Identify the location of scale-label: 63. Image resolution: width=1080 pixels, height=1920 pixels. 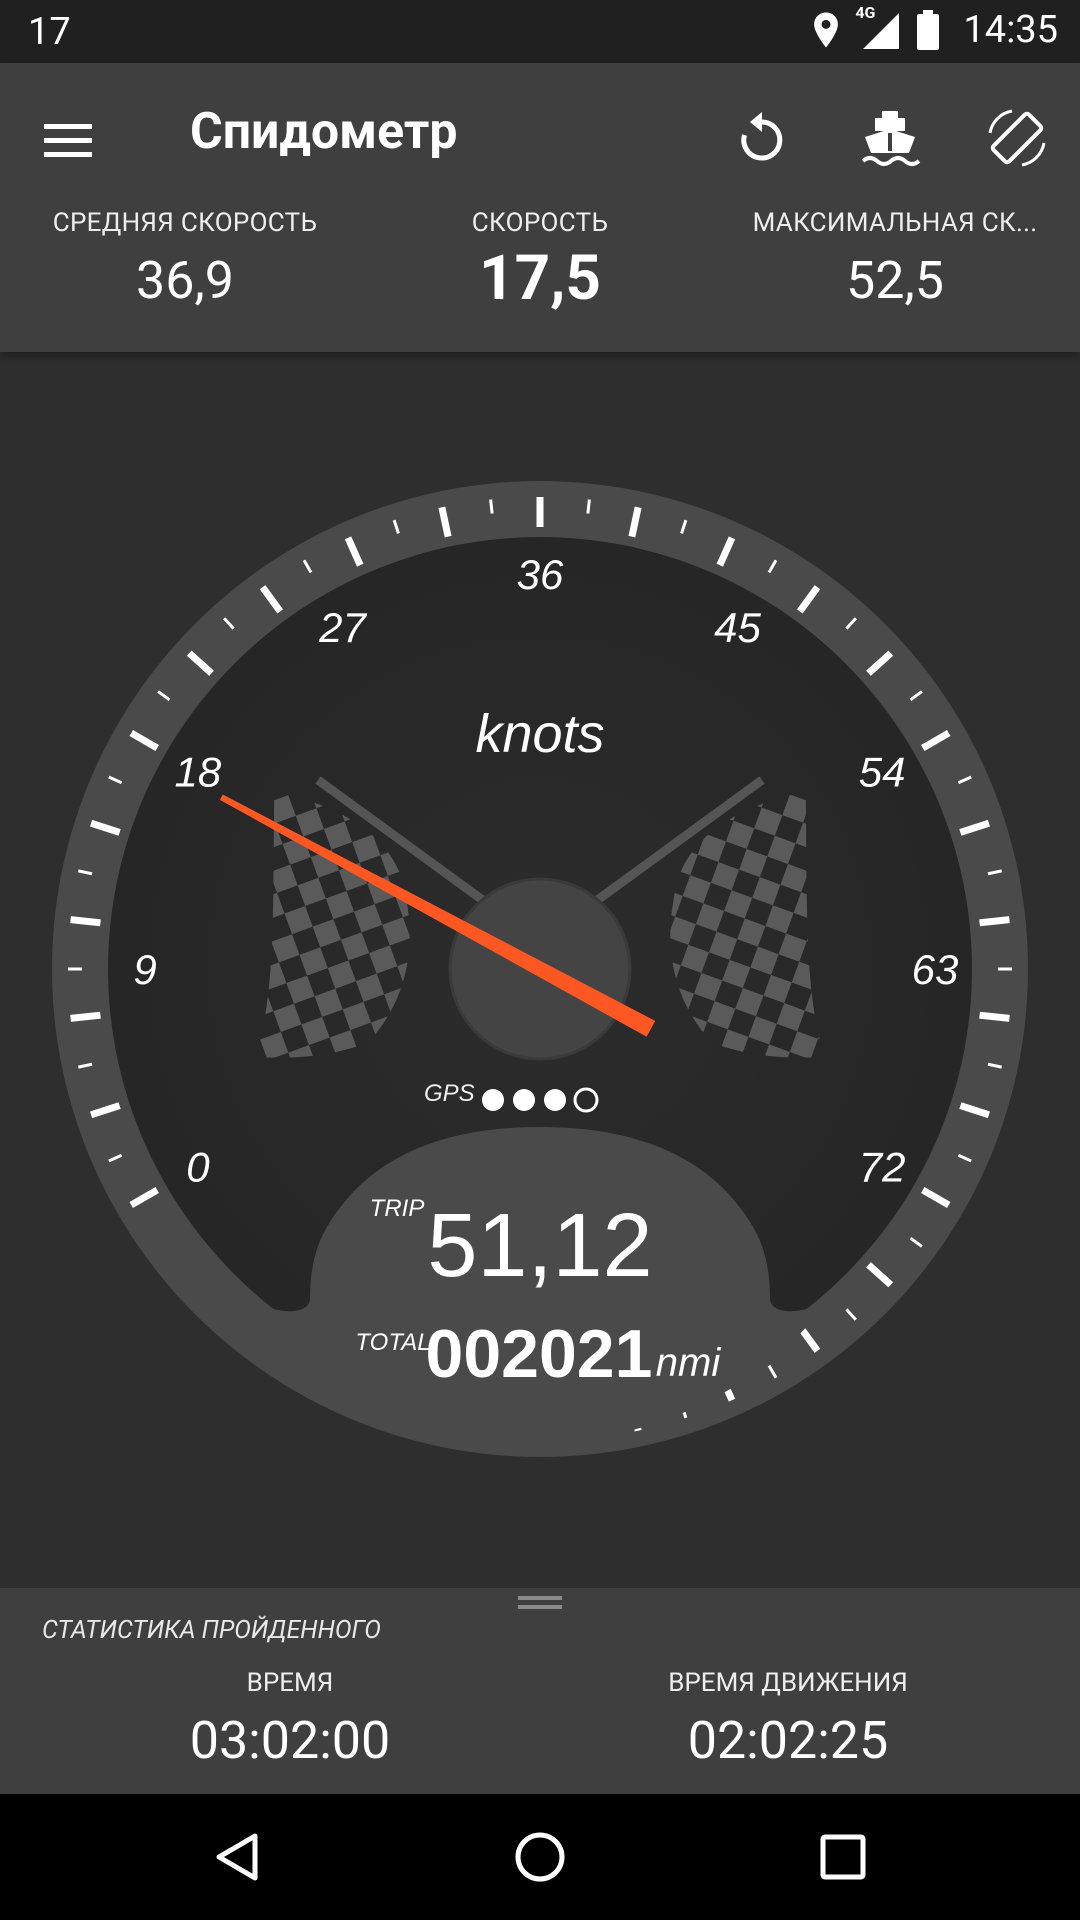
(935, 969).